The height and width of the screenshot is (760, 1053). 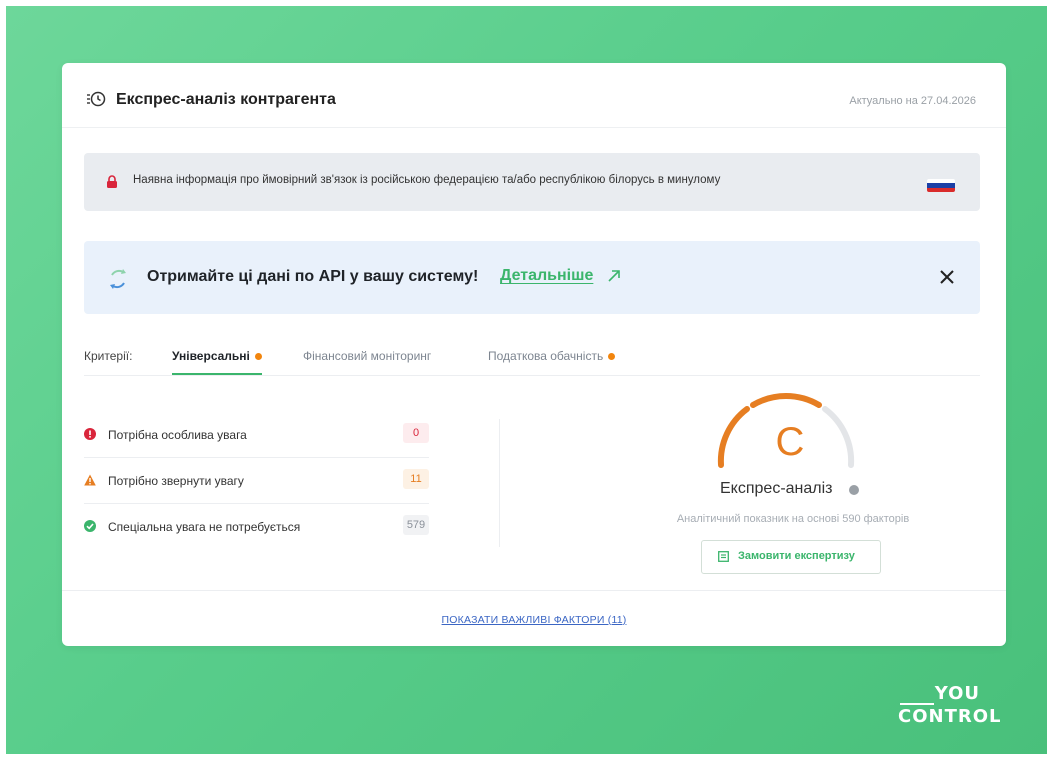 I want to click on check-circle-icon, so click(x=90, y=526).